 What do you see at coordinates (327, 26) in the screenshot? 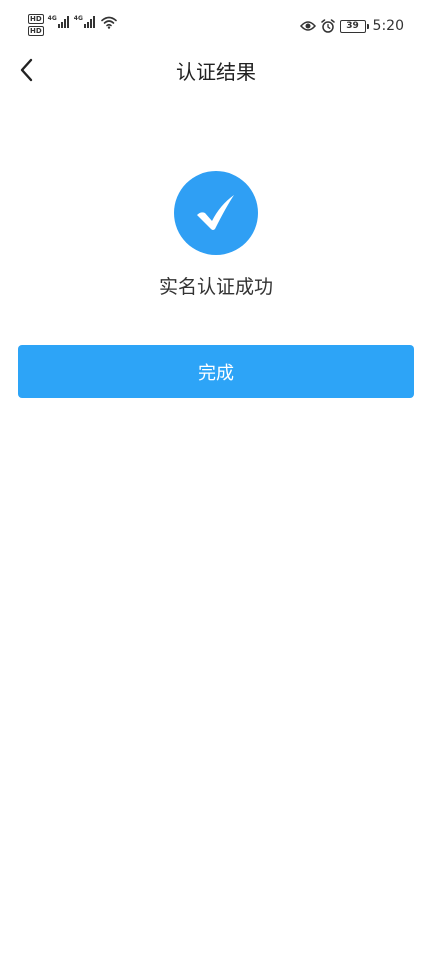
I see `alarm-icon` at bounding box center [327, 26].